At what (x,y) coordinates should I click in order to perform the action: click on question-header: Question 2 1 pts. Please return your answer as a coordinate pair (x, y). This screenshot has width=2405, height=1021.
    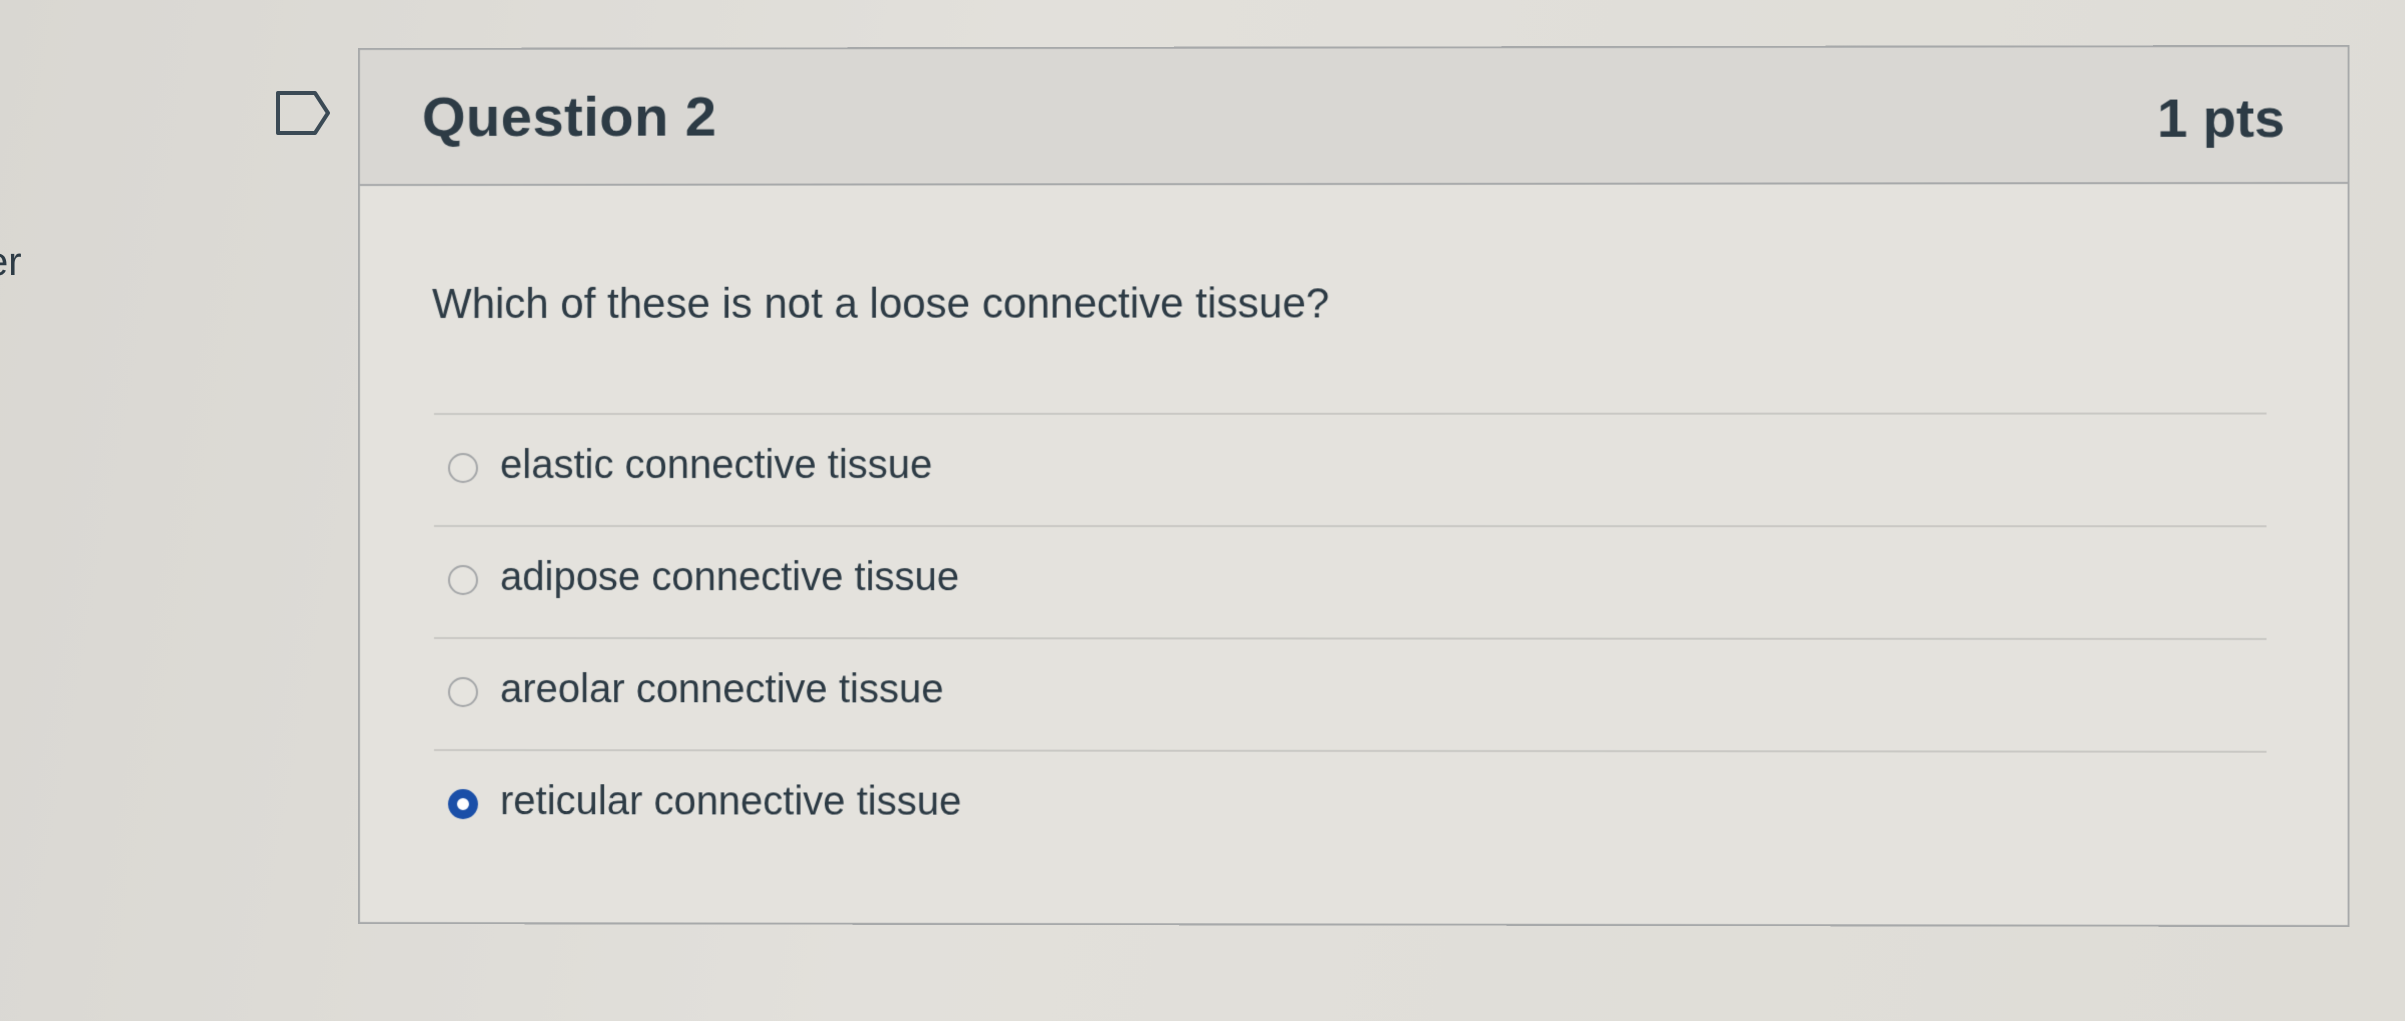
    Looking at the image, I should click on (1354, 116).